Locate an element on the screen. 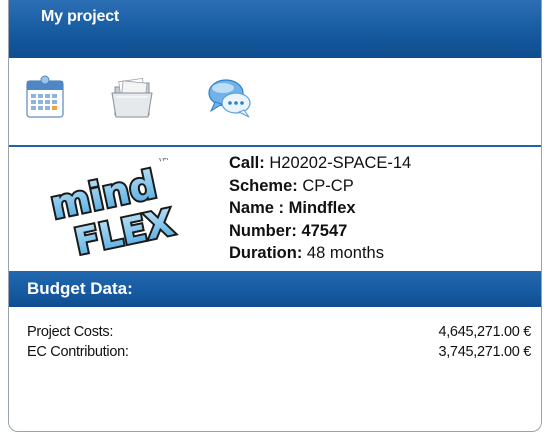 Image resolution: width=546 pixels, height=440 pixels. duration-line: Duration: 48 months is located at coordinates (306, 253).